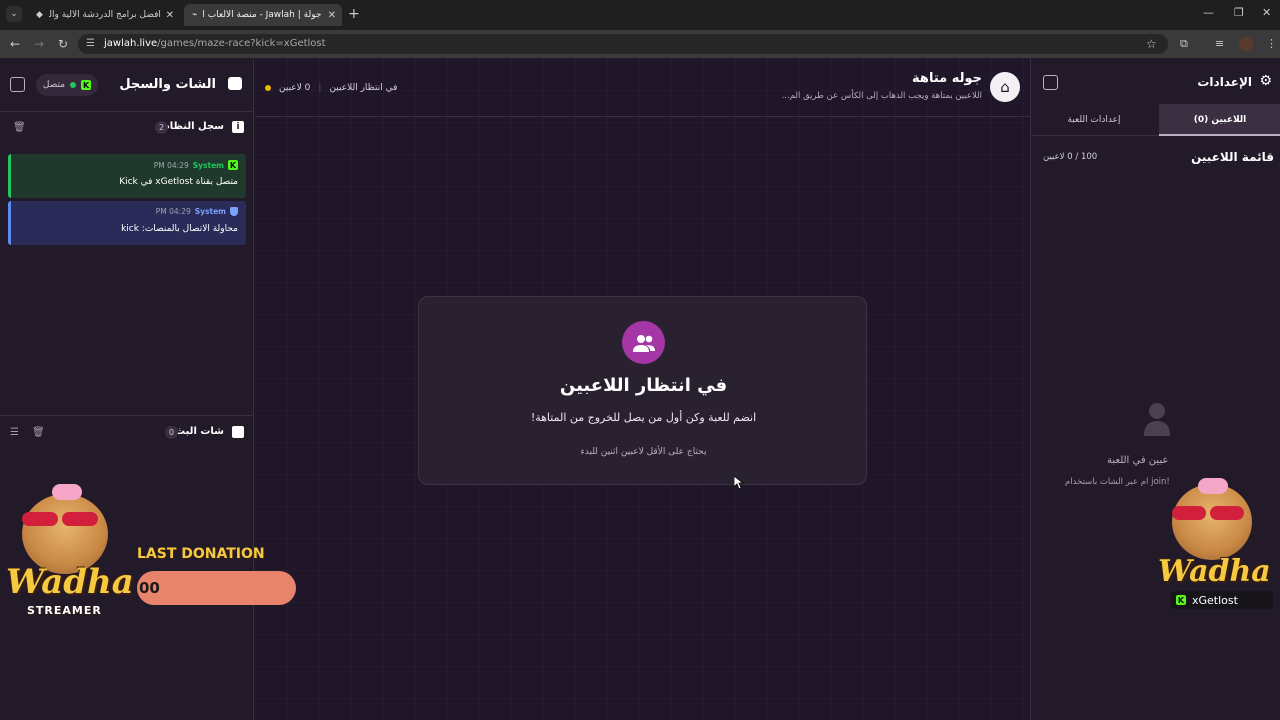 This screenshot has height=720, width=1280. Describe the element at coordinates (354, 14) in the screenshot. I see `new-tab-button: +` at that location.